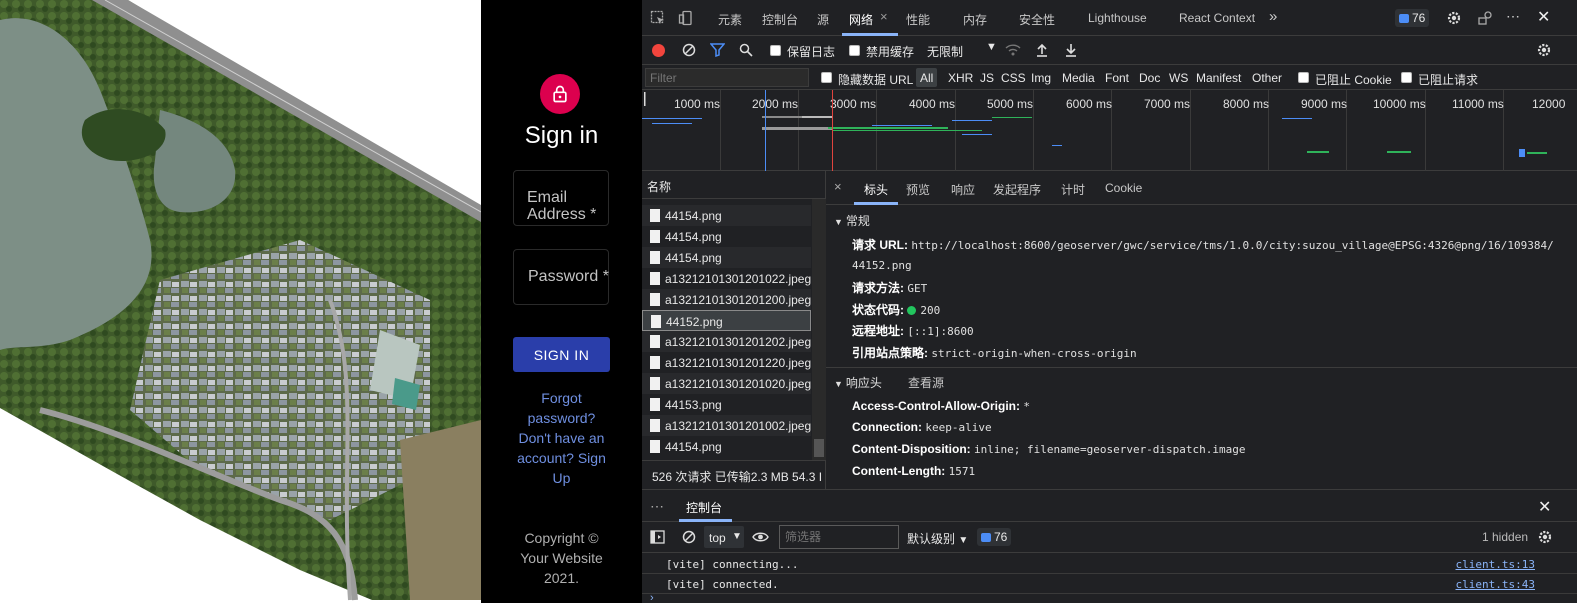 This screenshot has width=1577, height=603. What do you see at coordinates (561, 408) in the screenshot?
I see `forgot-password-link: Forgot password?` at bounding box center [561, 408].